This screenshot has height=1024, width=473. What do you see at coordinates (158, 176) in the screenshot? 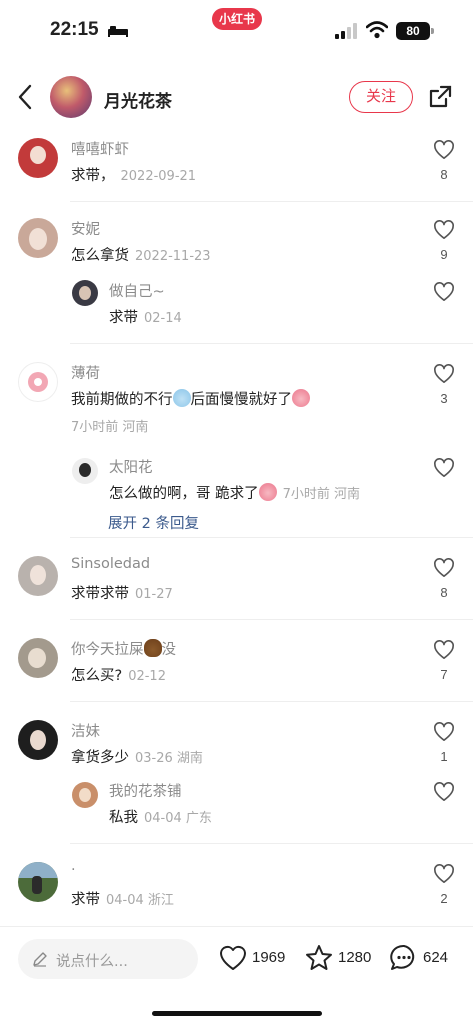
I see `comment-meta: 2022-09-21` at bounding box center [158, 176].